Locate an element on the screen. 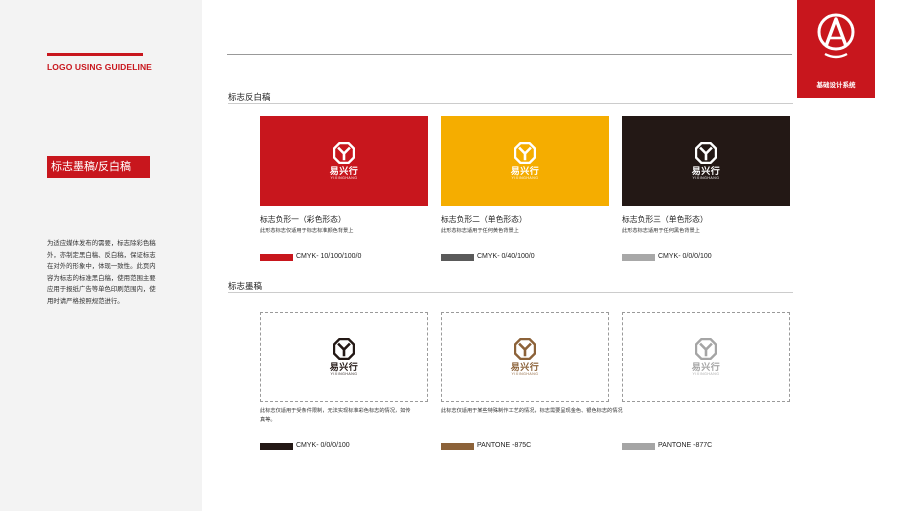 This screenshot has height=511, width=908. reverse-card-subtitle: 此形态标志适用于任何黄色背景上 is located at coordinates (480, 231).